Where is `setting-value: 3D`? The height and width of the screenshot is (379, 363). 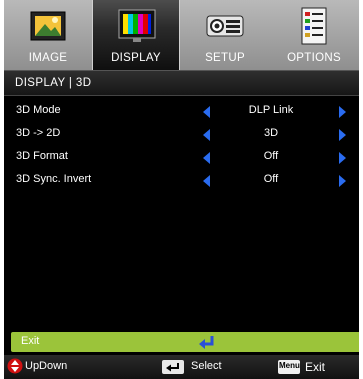
setting-value: 3D is located at coordinates (271, 133).